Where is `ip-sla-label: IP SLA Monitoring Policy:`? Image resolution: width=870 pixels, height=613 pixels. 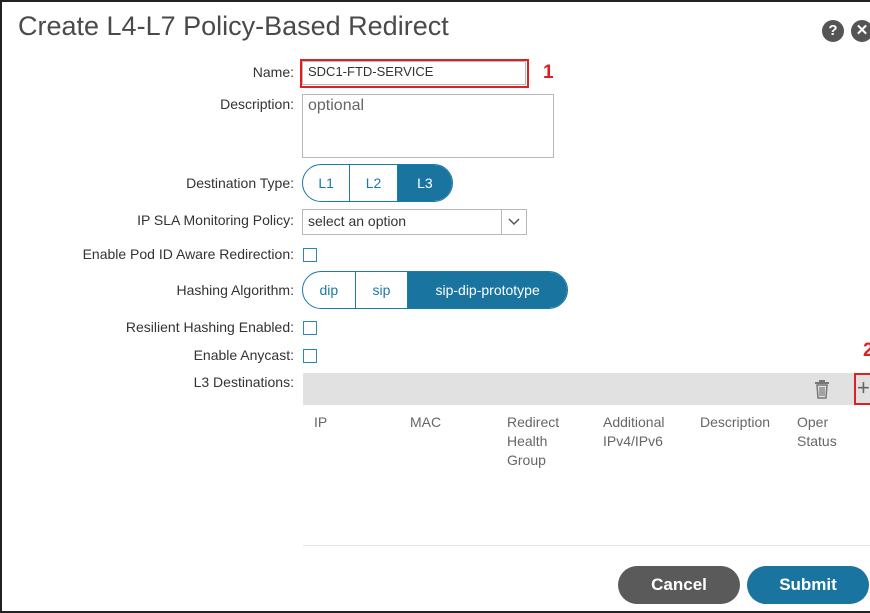 ip-sla-label: IP SLA Monitoring Policy: is located at coordinates (215, 220).